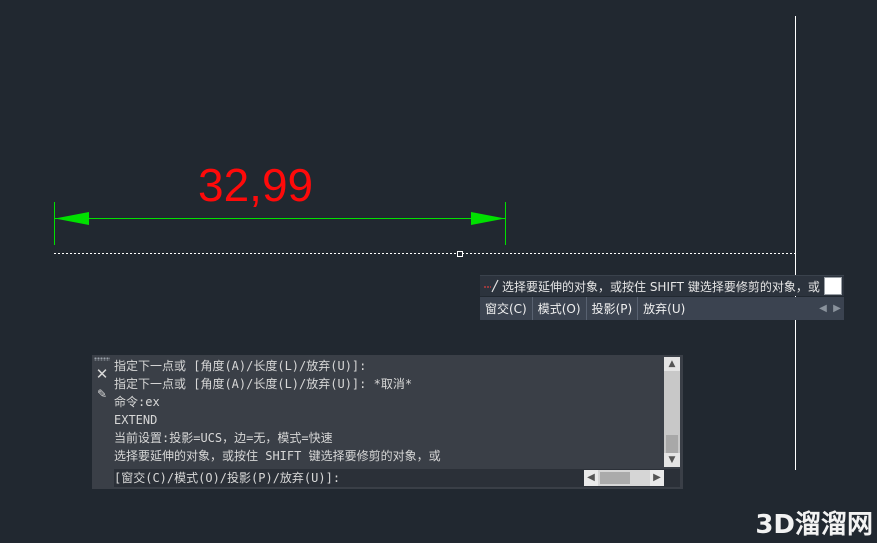 The height and width of the screenshot is (543, 877). I want to click on input-scroll-thumb, so click(615, 478).